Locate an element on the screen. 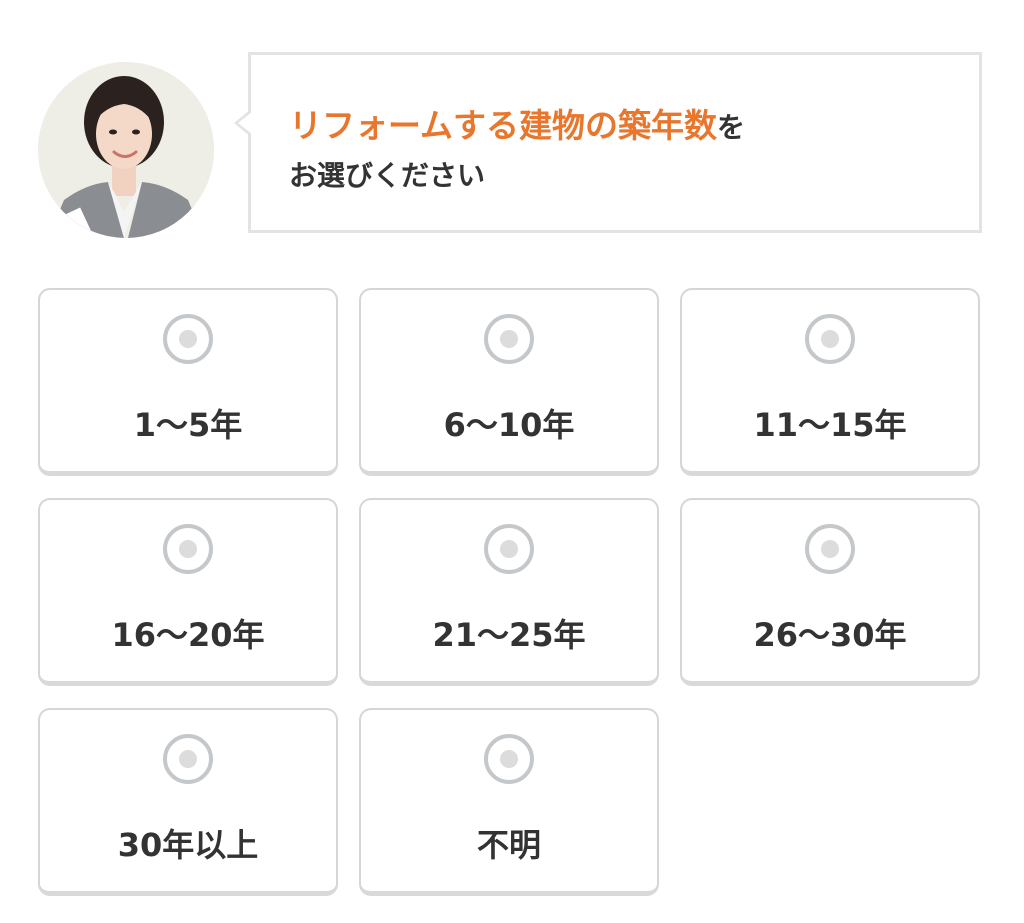 This screenshot has height=923, width=1024. operator-avatar-icon is located at coordinates (126, 150).